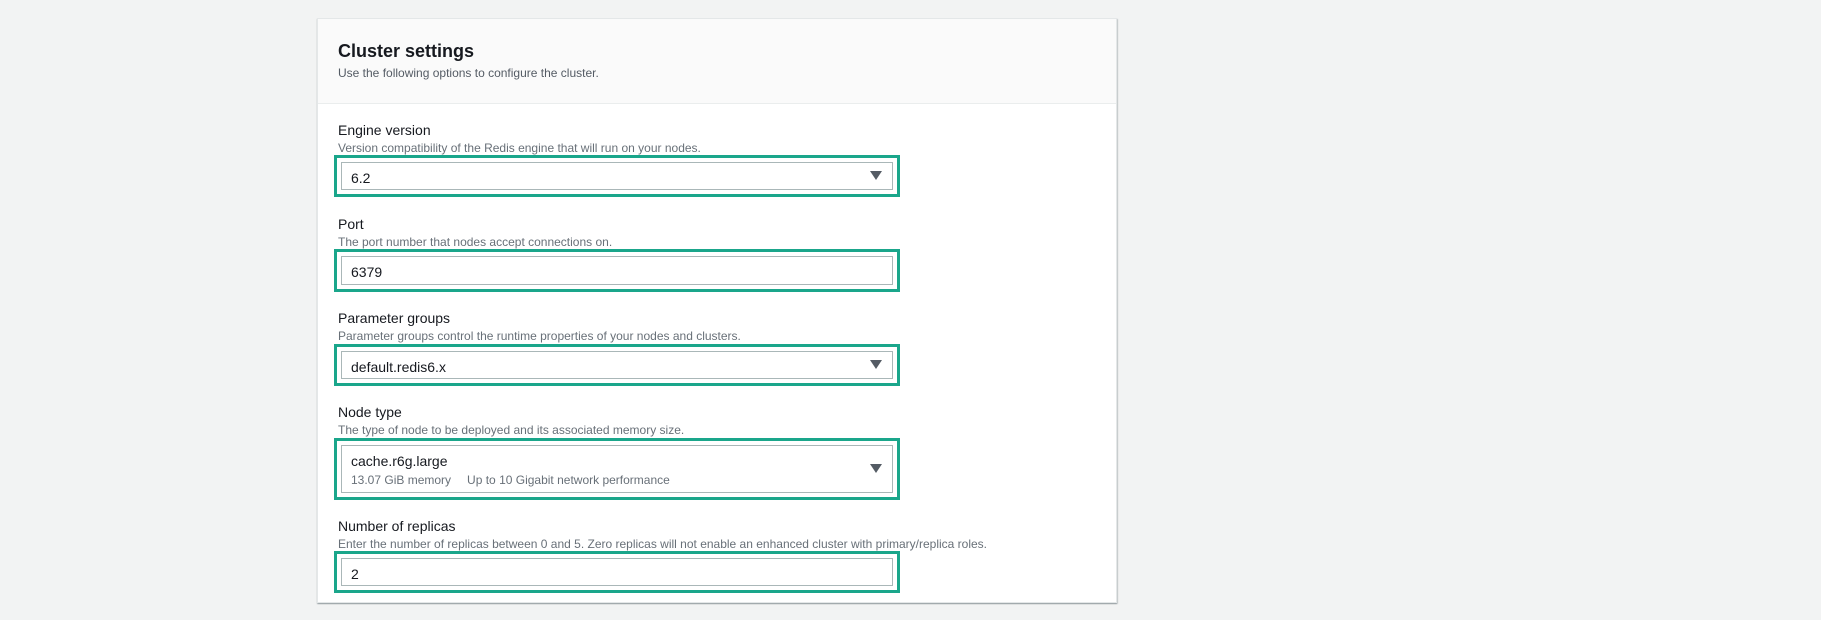  I want to click on engine-version-label: Engine version, so click(384, 130).